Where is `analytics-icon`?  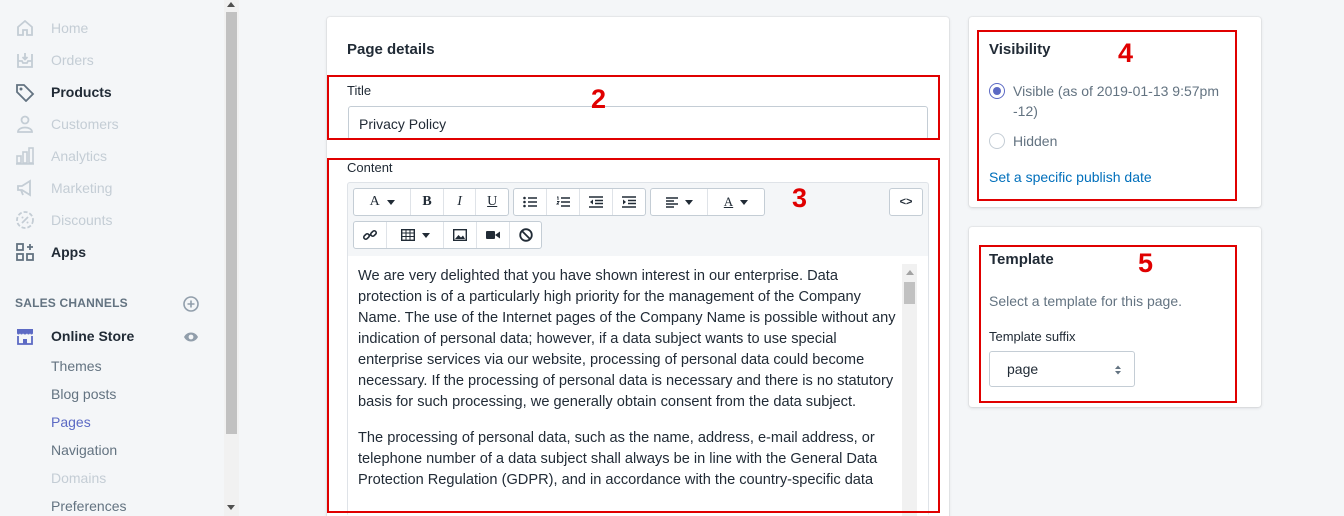
analytics-icon is located at coordinates (25, 156).